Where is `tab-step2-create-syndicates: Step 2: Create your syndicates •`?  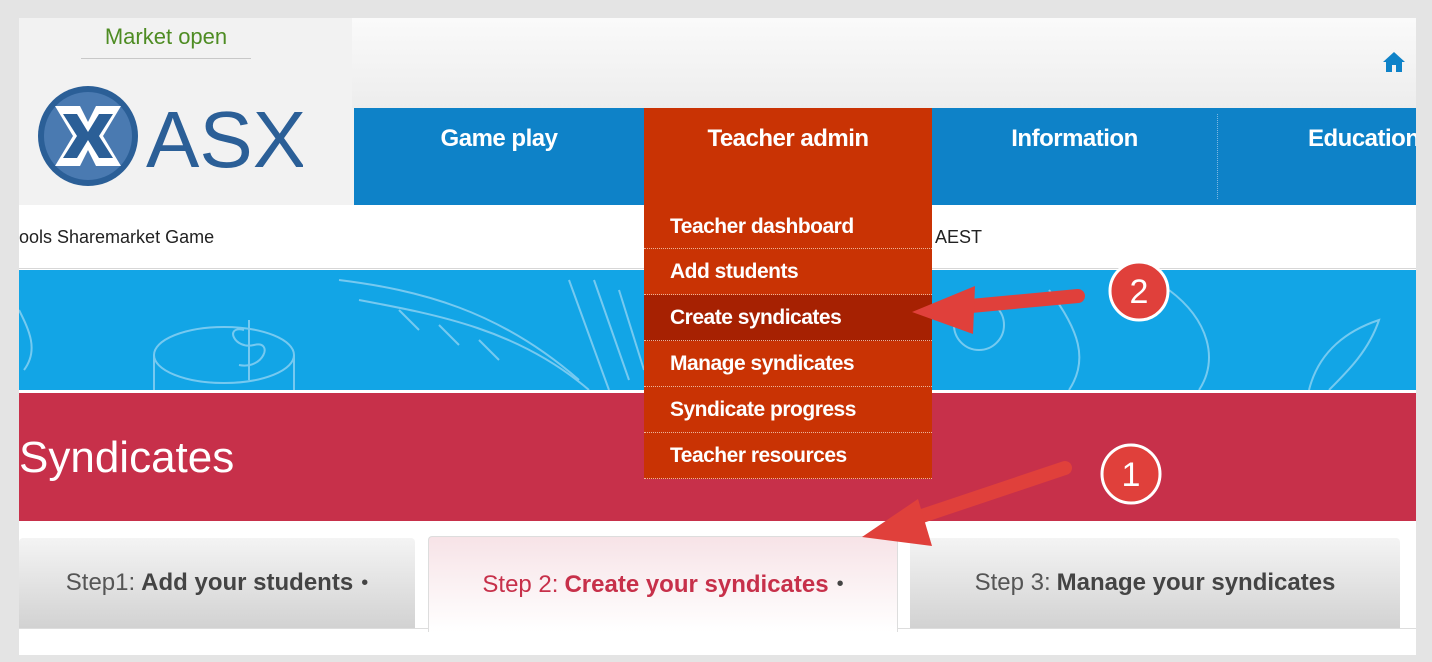
tab-step2-create-syndicates: Step 2: Create your syndicates • is located at coordinates (663, 584).